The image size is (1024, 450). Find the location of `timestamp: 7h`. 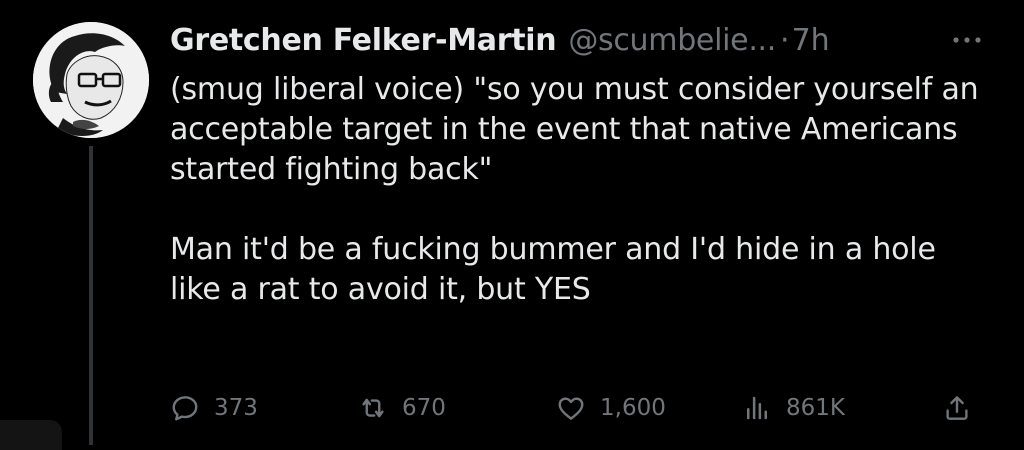

timestamp: 7h is located at coordinates (811, 40).